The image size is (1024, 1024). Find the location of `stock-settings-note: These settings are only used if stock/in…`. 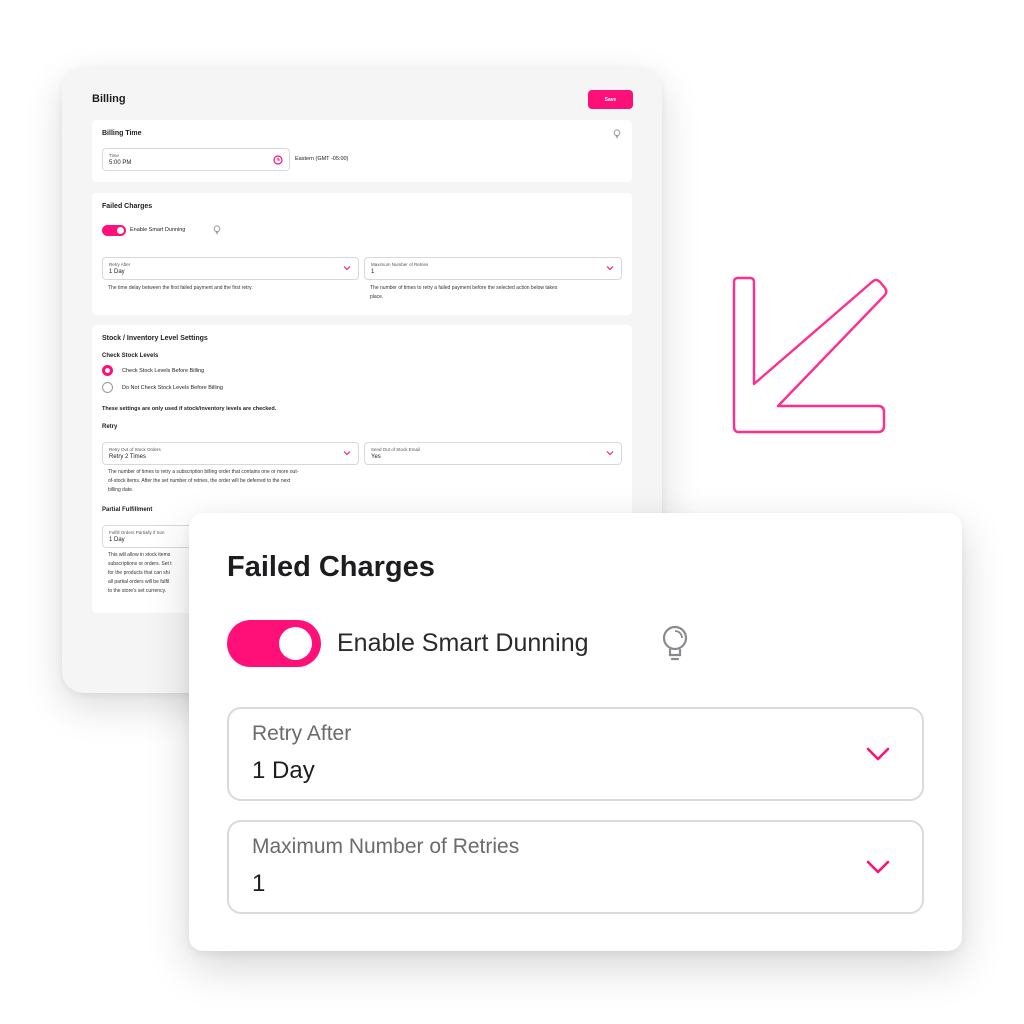

stock-settings-note: These settings are only used if stock/in… is located at coordinates (189, 409).